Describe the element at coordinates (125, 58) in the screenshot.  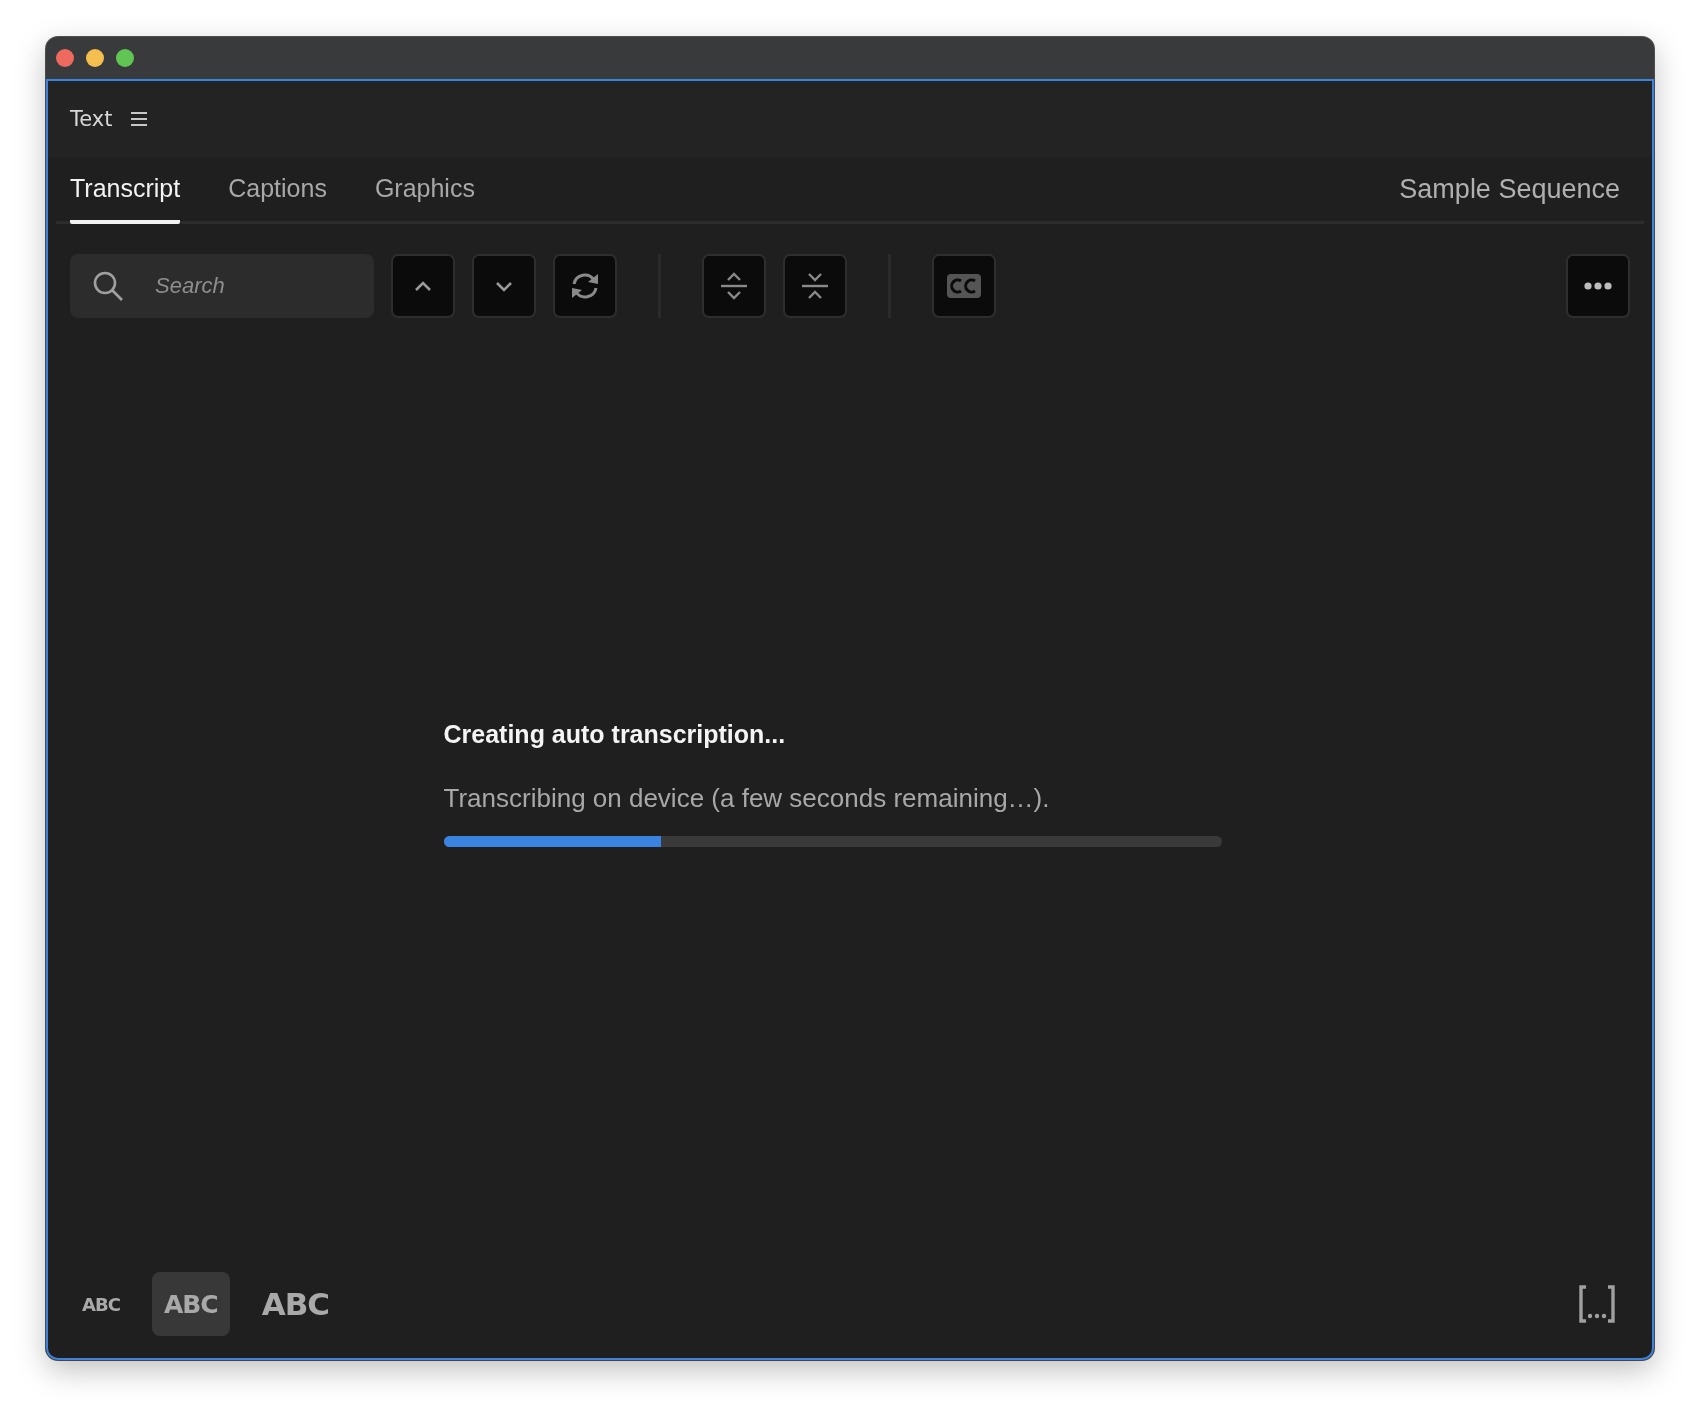
I see `zoom-button` at that location.